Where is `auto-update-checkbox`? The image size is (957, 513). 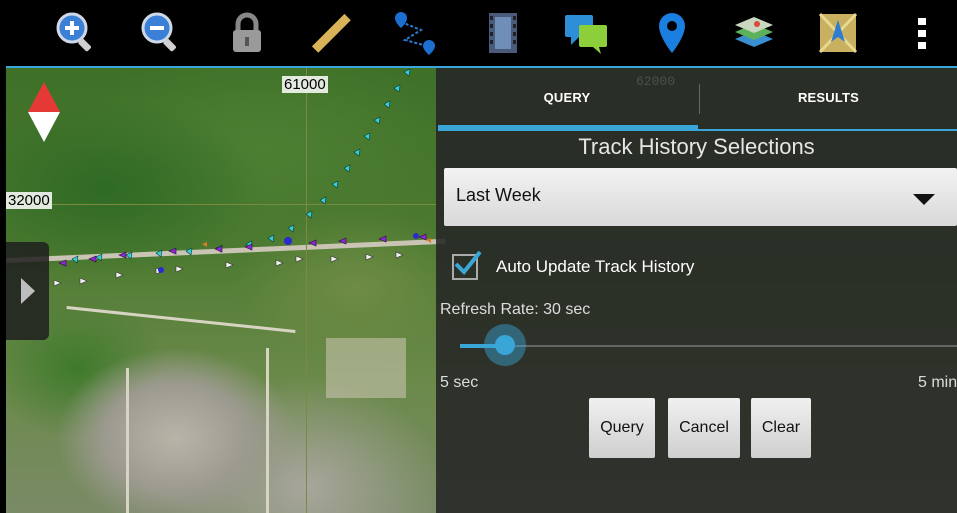 auto-update-checkbox is located at coordinates (467, 265).